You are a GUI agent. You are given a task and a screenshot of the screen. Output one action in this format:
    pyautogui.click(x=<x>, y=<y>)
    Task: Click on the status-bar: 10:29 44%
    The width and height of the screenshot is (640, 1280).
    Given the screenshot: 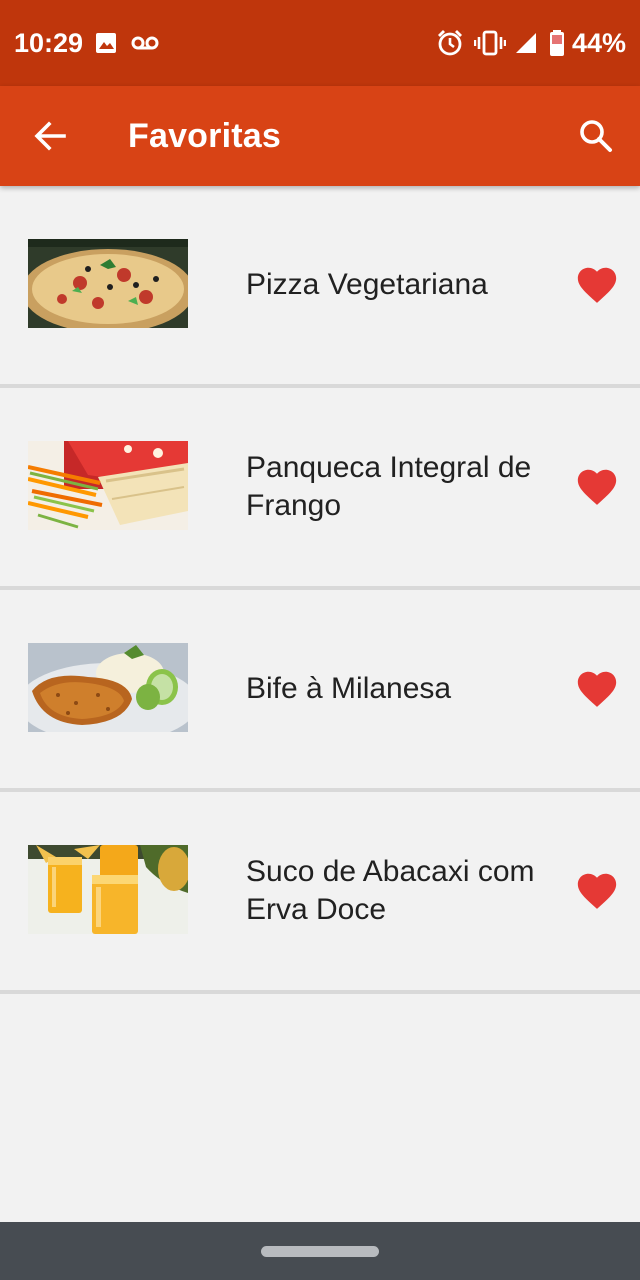 What is the action you would take?
    pyautogui.click(x=320, y=43)
    